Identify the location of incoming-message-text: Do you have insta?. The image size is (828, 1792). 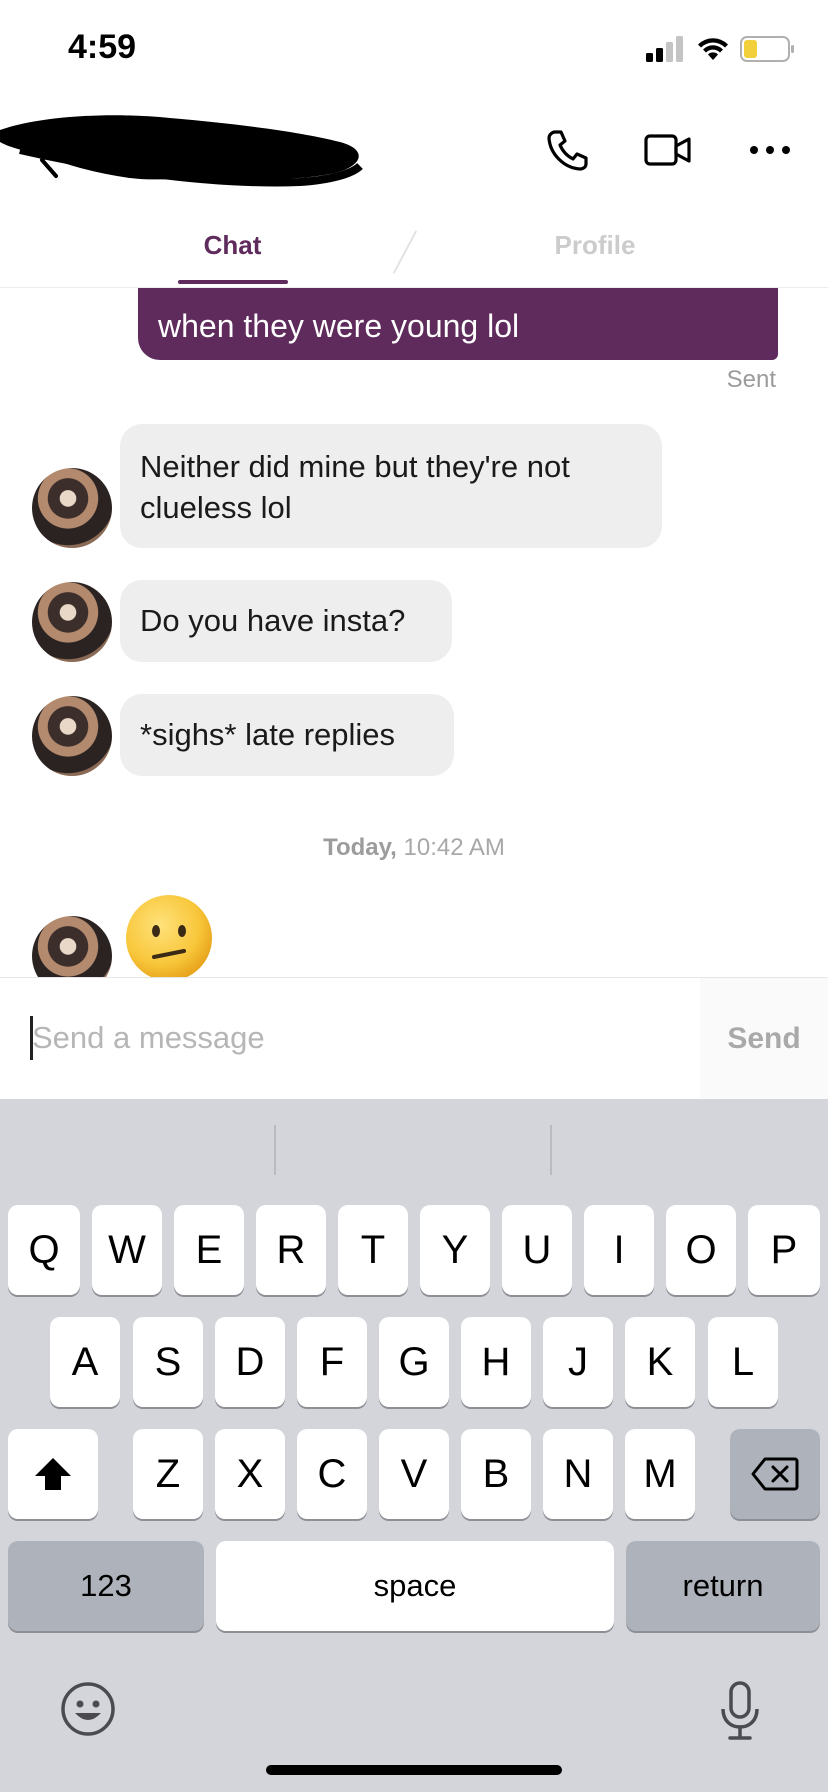
(273, 620).